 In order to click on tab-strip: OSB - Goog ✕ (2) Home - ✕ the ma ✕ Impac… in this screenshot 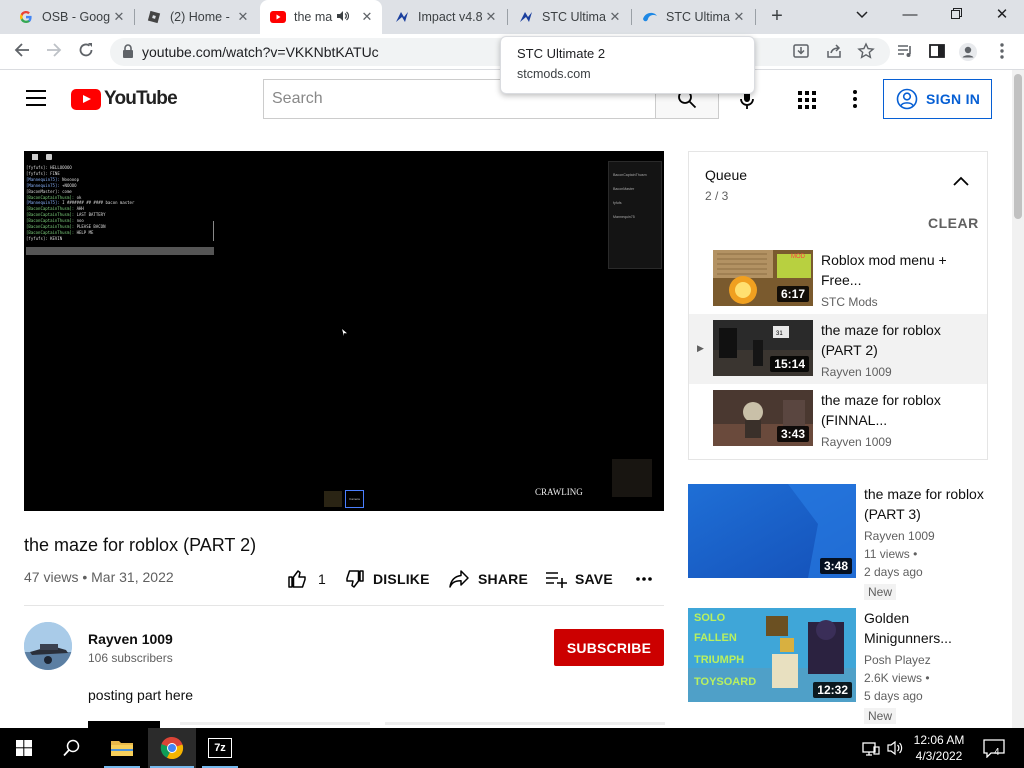, I will do `click(512, 17)`.